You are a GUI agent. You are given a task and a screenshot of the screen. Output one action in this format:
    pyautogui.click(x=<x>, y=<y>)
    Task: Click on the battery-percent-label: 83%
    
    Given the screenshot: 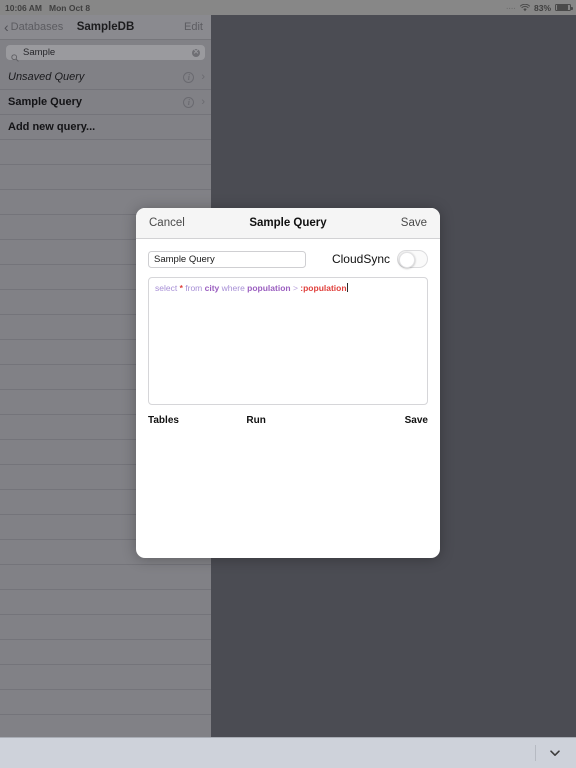 What is the action you would take?
    pyautogui.click(x=542, y=7)
    